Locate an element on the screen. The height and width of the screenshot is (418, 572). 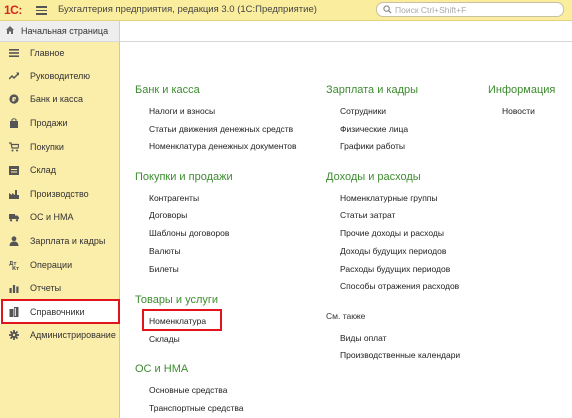
sidebar-item-production: Производство is located at coordinates (59, 194).